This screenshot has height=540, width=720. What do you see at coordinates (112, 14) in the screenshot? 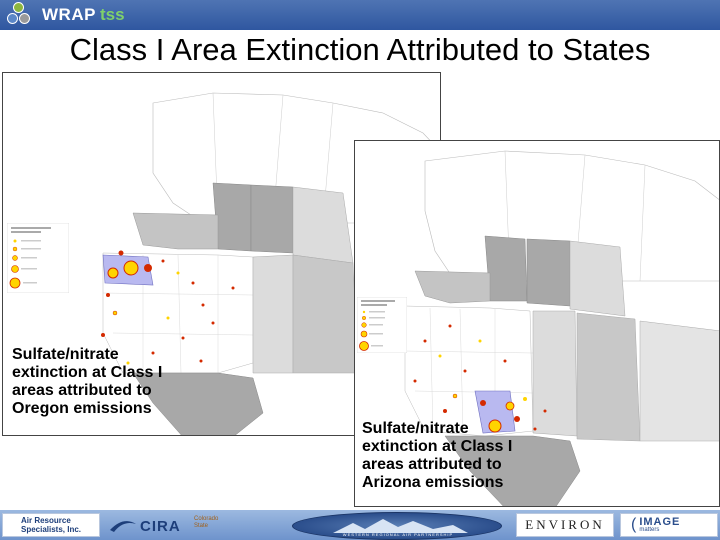
I see `logo-suffix: tss` at bounding box center [112, 14].